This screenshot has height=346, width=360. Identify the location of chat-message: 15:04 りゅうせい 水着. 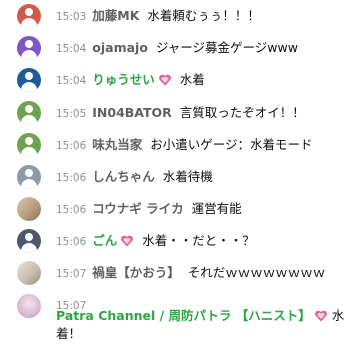
(180, 80).